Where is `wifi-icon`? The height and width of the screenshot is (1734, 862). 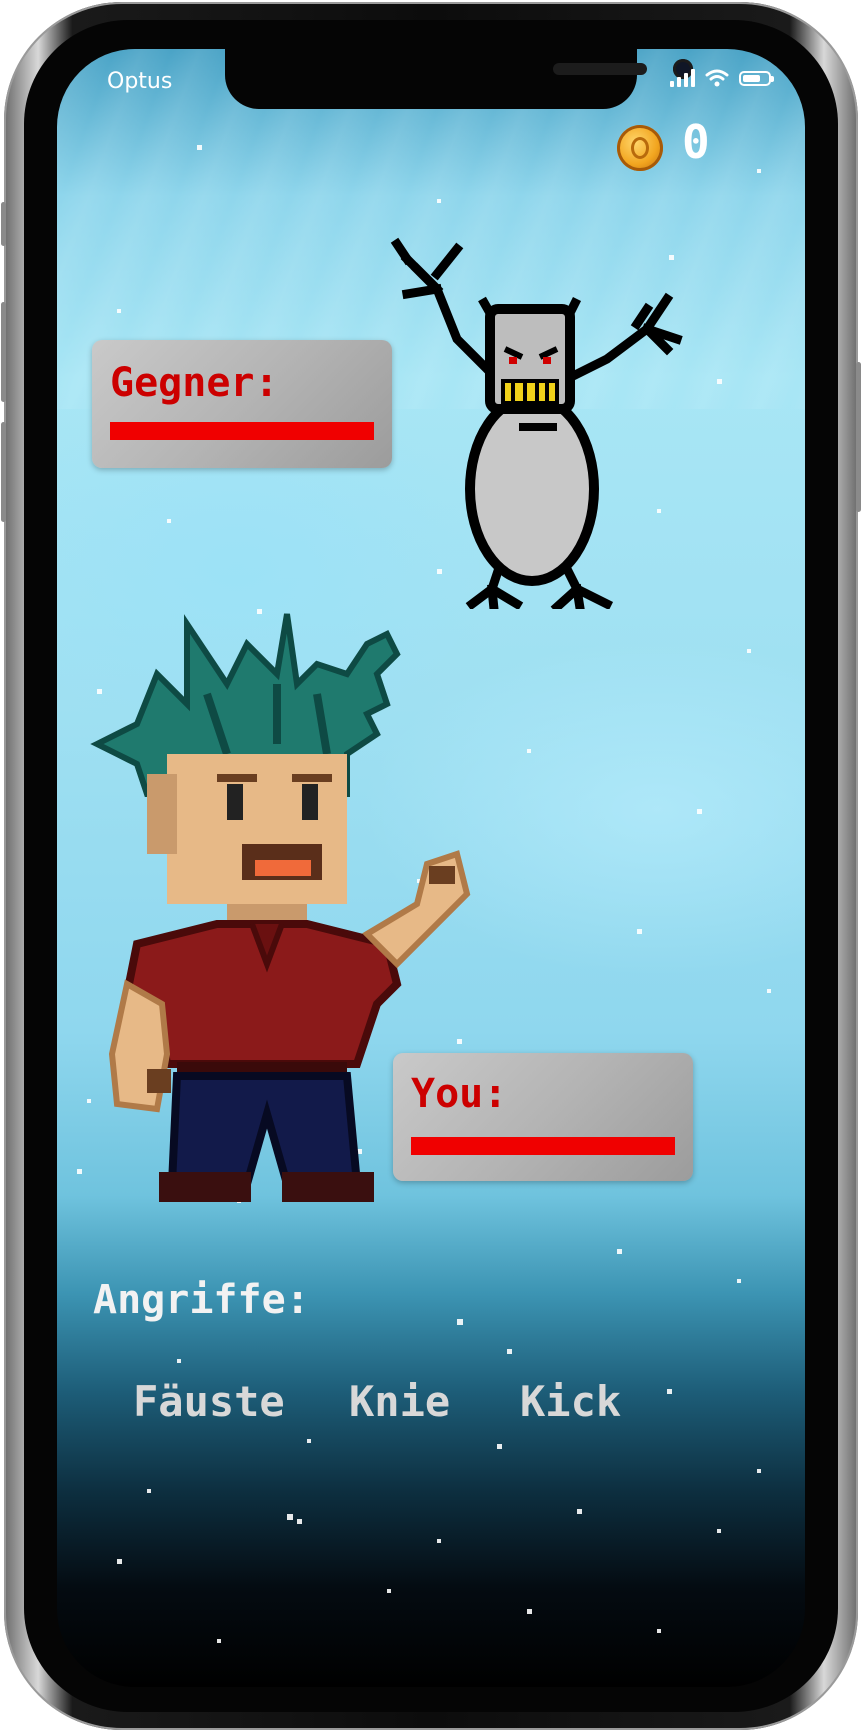 wifi-icon is located at coordinates (717, 78).